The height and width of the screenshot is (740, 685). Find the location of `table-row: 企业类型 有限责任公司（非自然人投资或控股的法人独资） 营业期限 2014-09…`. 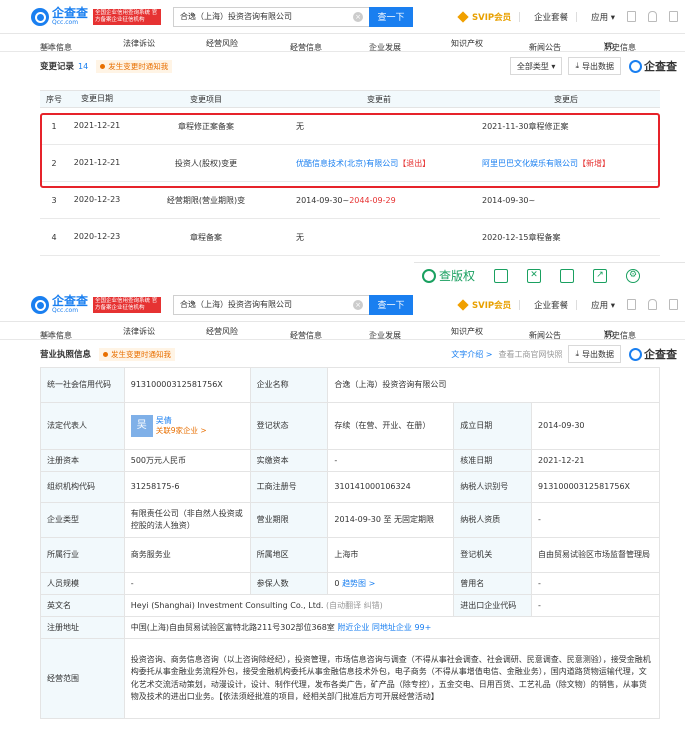

table-row: 企业类型 有限责任公司（非自然人投资或控股的法人独资） 营业期限 2014-09… is located at coordinates (350, 520).